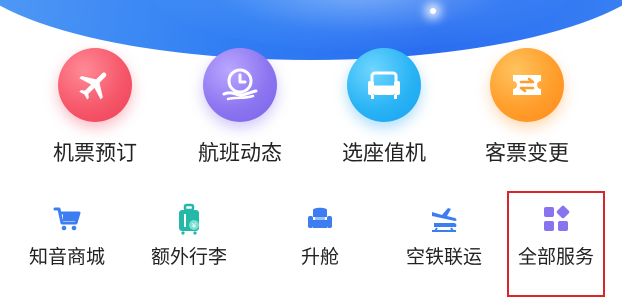 Image resolution: width=622 pixels, height=299 pixels. Describe the element at coordinates (95, 85) in the screenshot. I see `airplane-icon` at that location.